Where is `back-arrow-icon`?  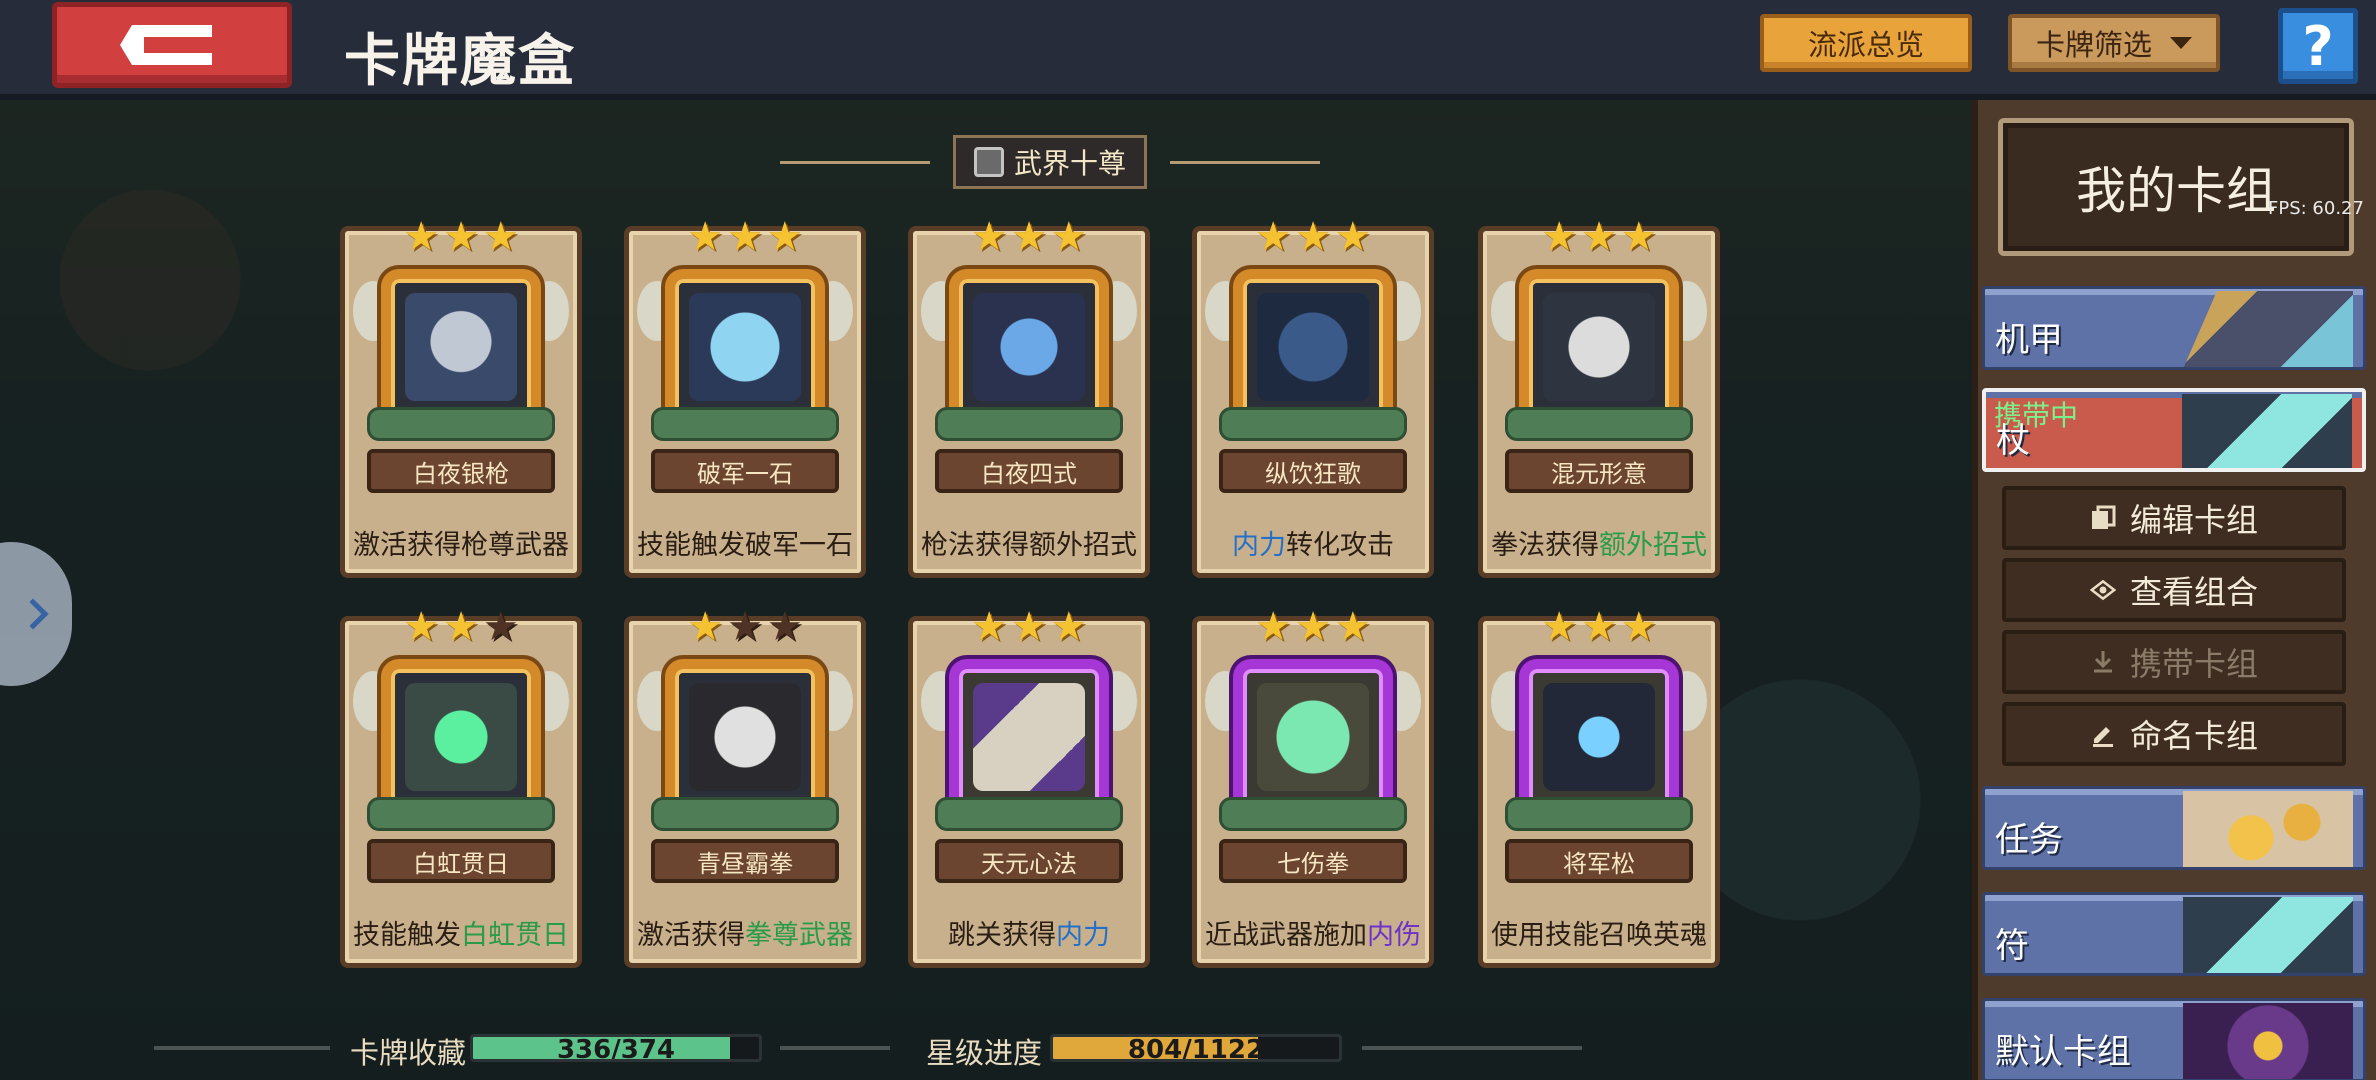
back-arrow-icon is located at coordinates (166, 45).